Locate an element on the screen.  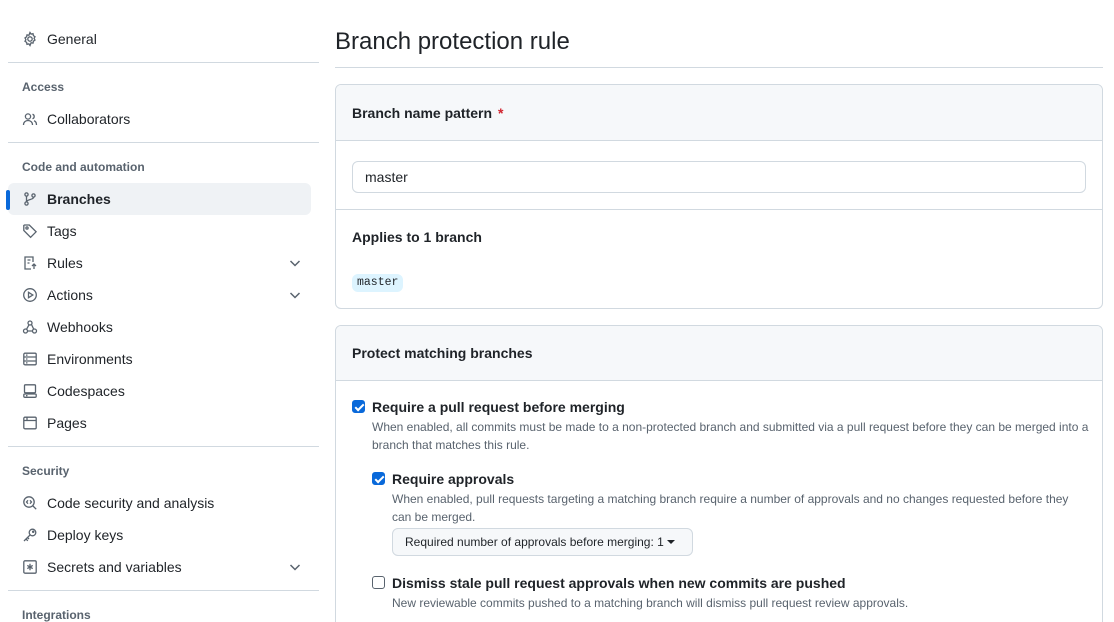
server-icon is located at coordinates (30, 359).